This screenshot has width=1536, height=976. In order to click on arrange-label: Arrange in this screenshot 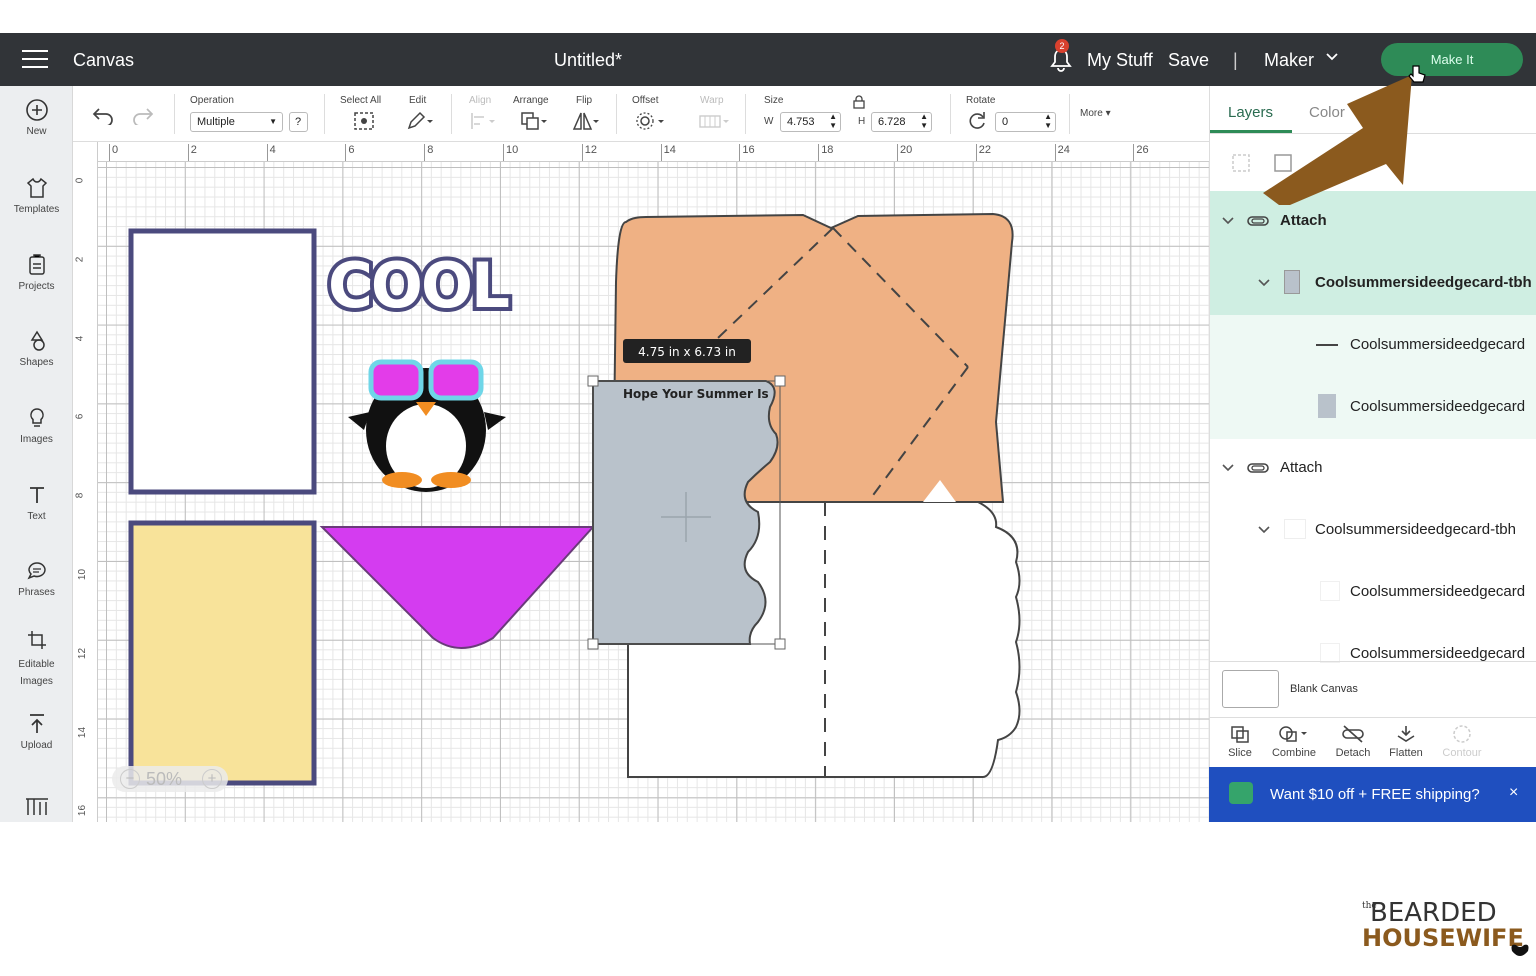, I will do `click(531, 100)`.